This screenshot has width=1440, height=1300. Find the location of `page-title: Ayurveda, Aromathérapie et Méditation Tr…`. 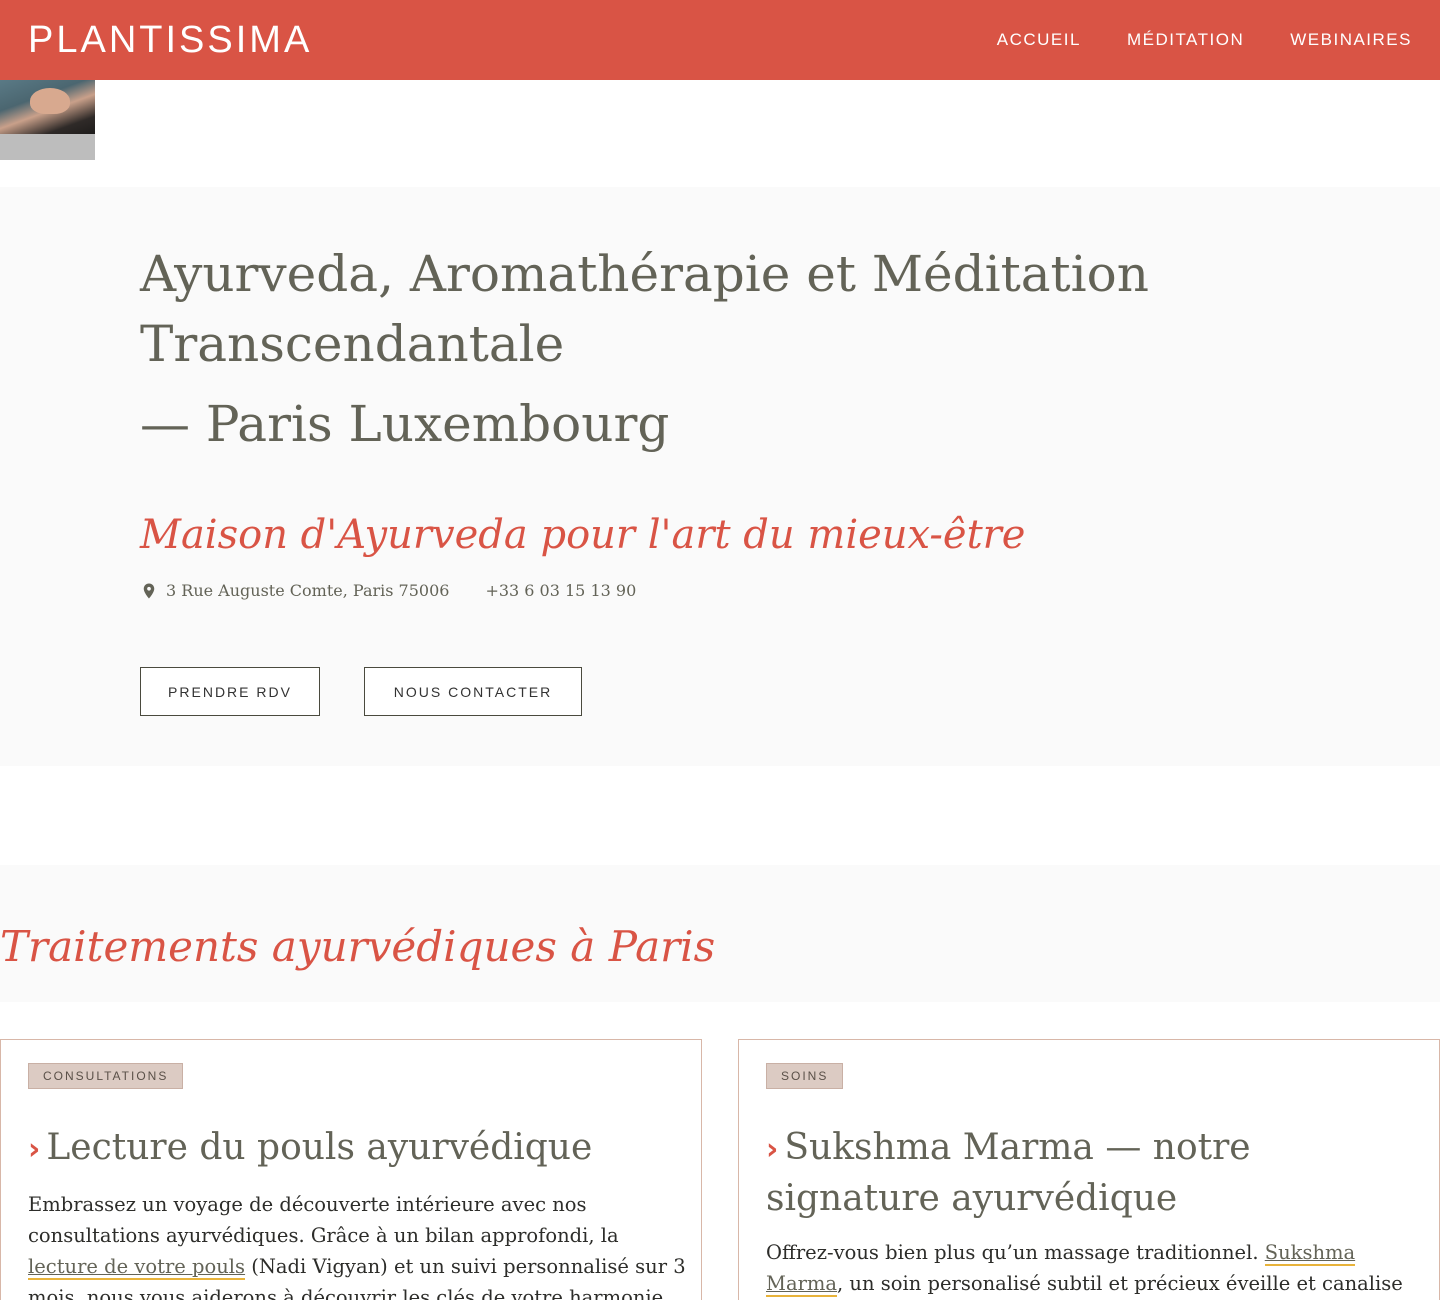

page-title: Ayurveda, Aromathérapie et Méditation Tr… is located at coordinates (644, 309).